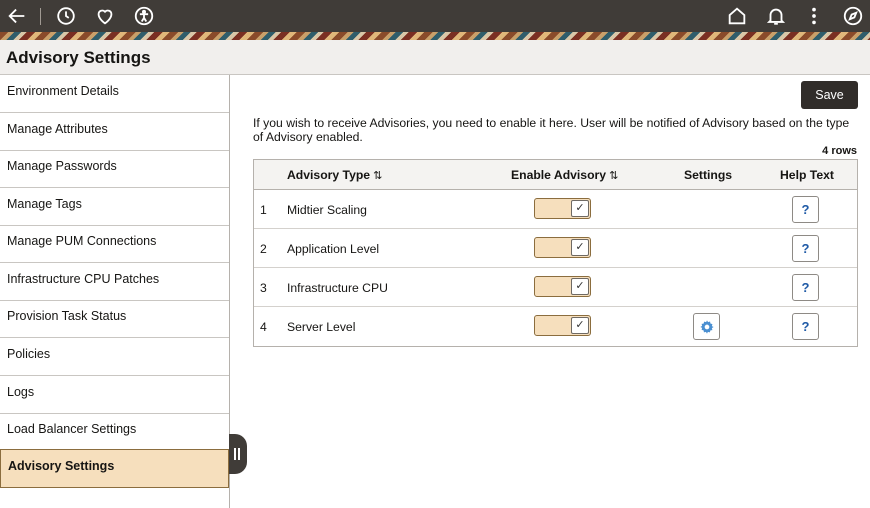 This screenshot has height=508, width=870. I want to click on sidebar-item-logs: Logs, so click(114, 395).